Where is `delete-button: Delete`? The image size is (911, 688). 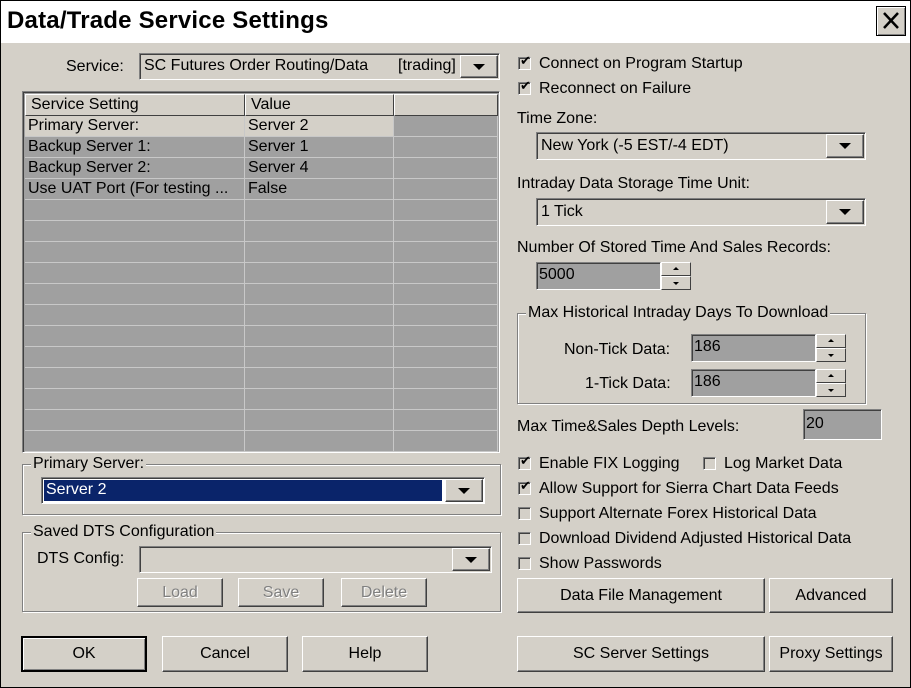
delete-button: Delete is located at coordinates (384, 592).